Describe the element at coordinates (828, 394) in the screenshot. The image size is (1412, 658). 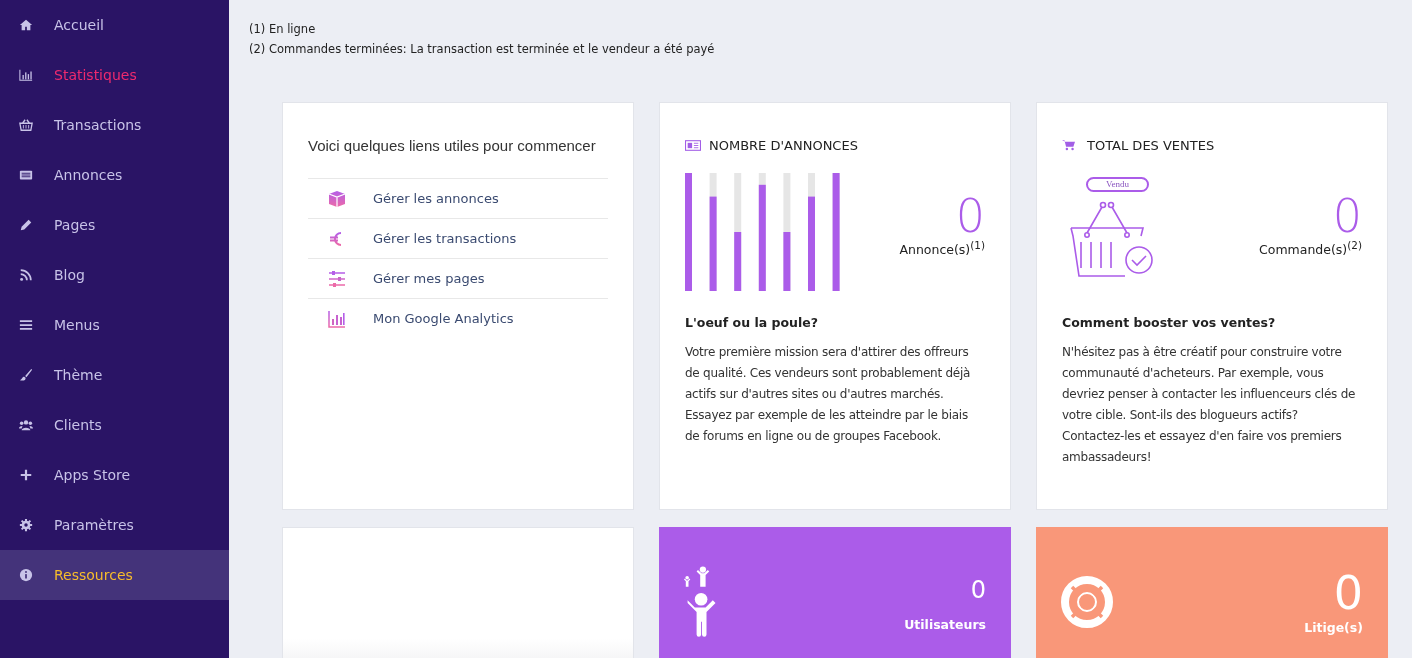
I see `tip-text: Votre première mission sera d'attirer des offreurs de qualité. Ces vendeurs sont probablement déjà actifs sur d'autres sites ou d'autres marchés. Essayez par exemple de les atteindre par le biais de forums en ligne ou de groupes Facebook.` at that location.